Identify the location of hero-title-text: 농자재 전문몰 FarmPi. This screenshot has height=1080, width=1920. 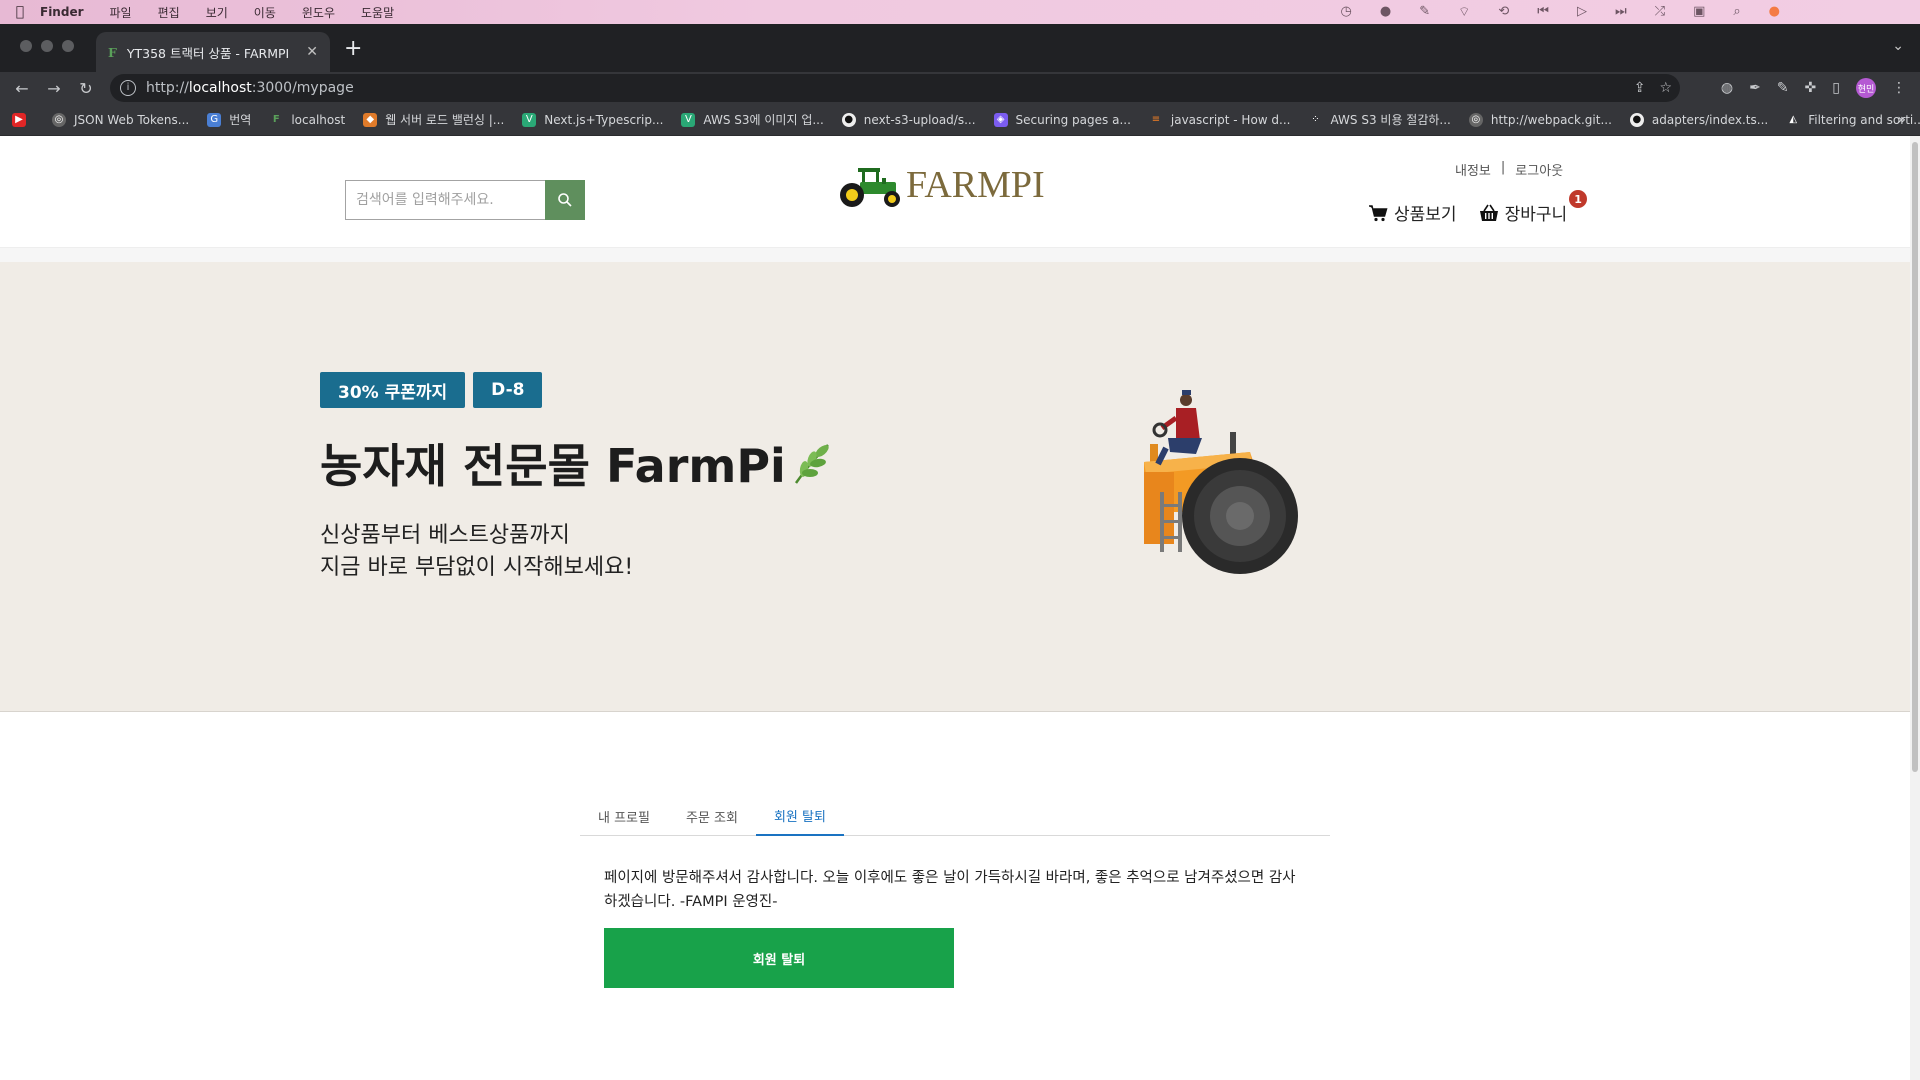
(553, 466).